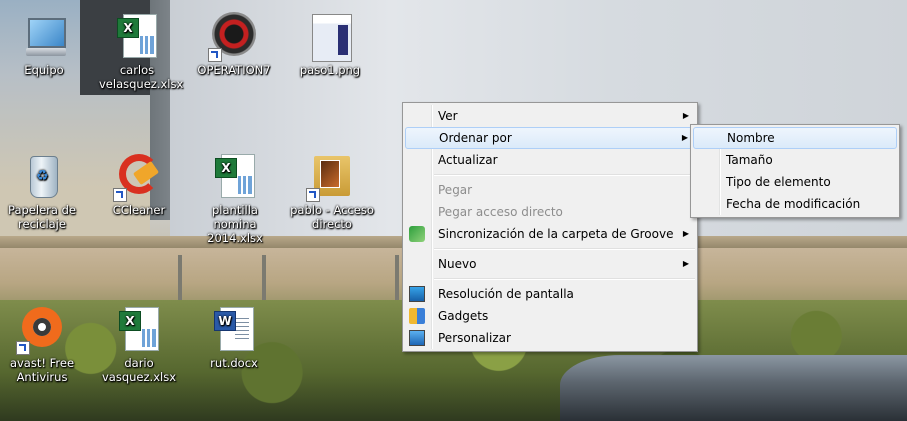 The image size is (907, 421). What do you see at coordinates (506, 294) in the screenshot?
I see `menu-item-label: Resolución de pantalla` at bounding box center [506, 294].